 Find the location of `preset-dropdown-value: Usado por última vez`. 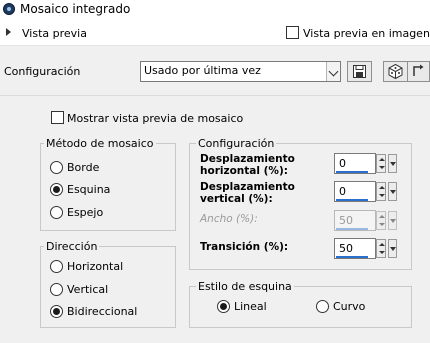

preset-dropdown-value: Usado por última vez is located at coordinates (202, 70).